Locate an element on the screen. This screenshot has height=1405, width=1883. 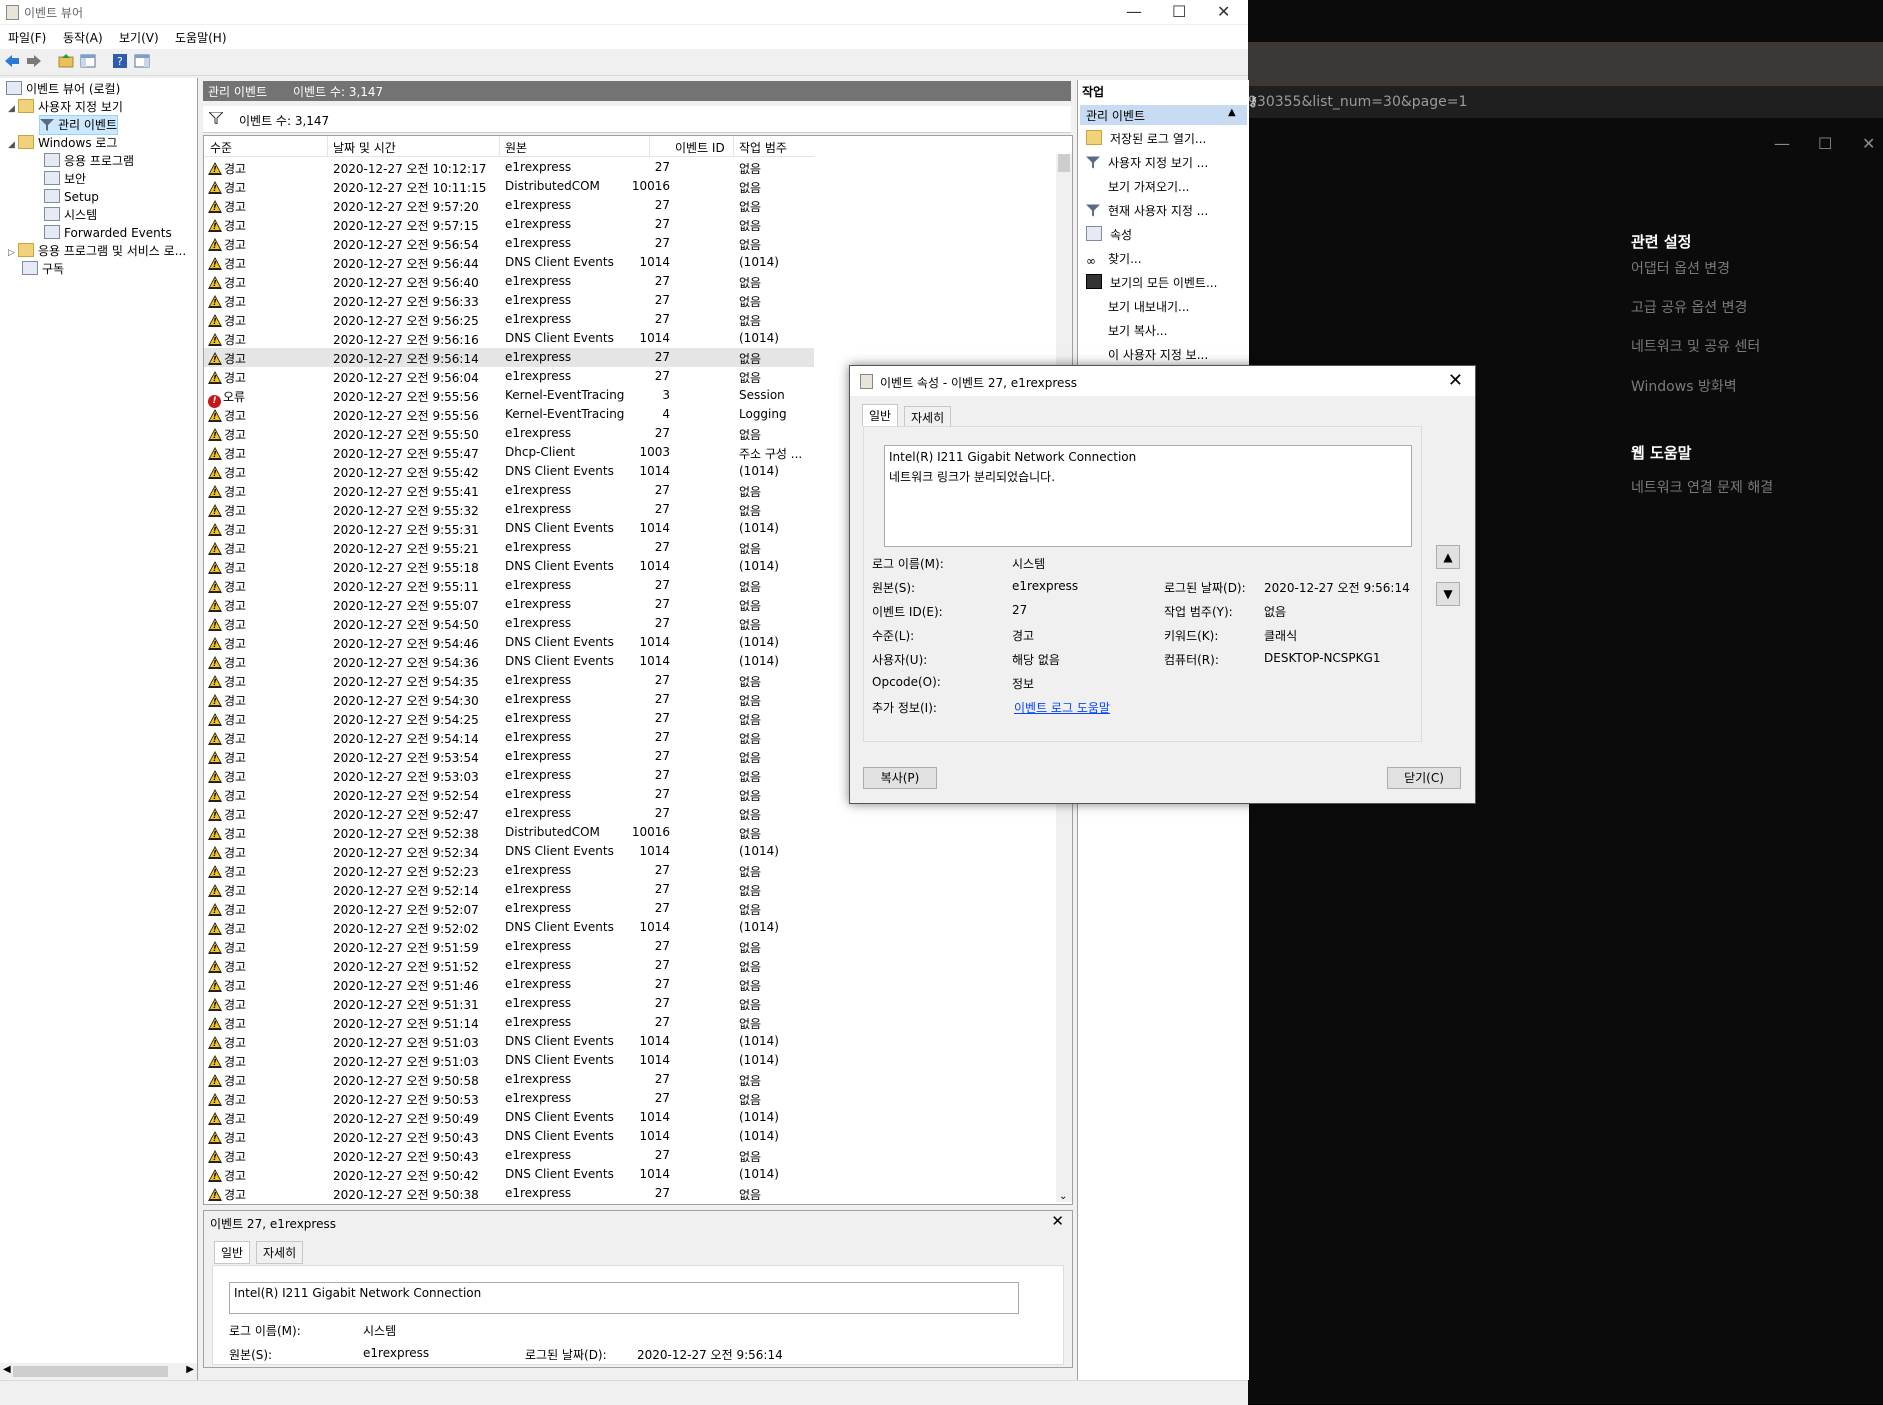
preview-tab-general: 일반 is located at coordinates (232, 1252).